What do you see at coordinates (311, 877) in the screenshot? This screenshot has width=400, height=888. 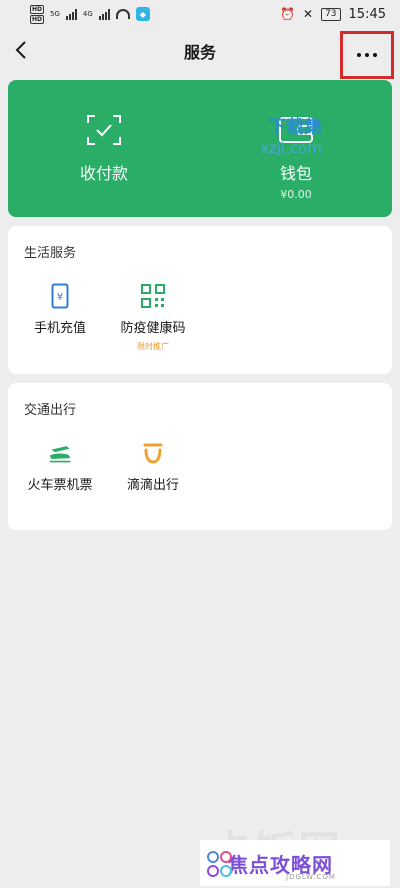 I see `watermark-sub: JDGLW.COM` at bounding box center [311, 877].